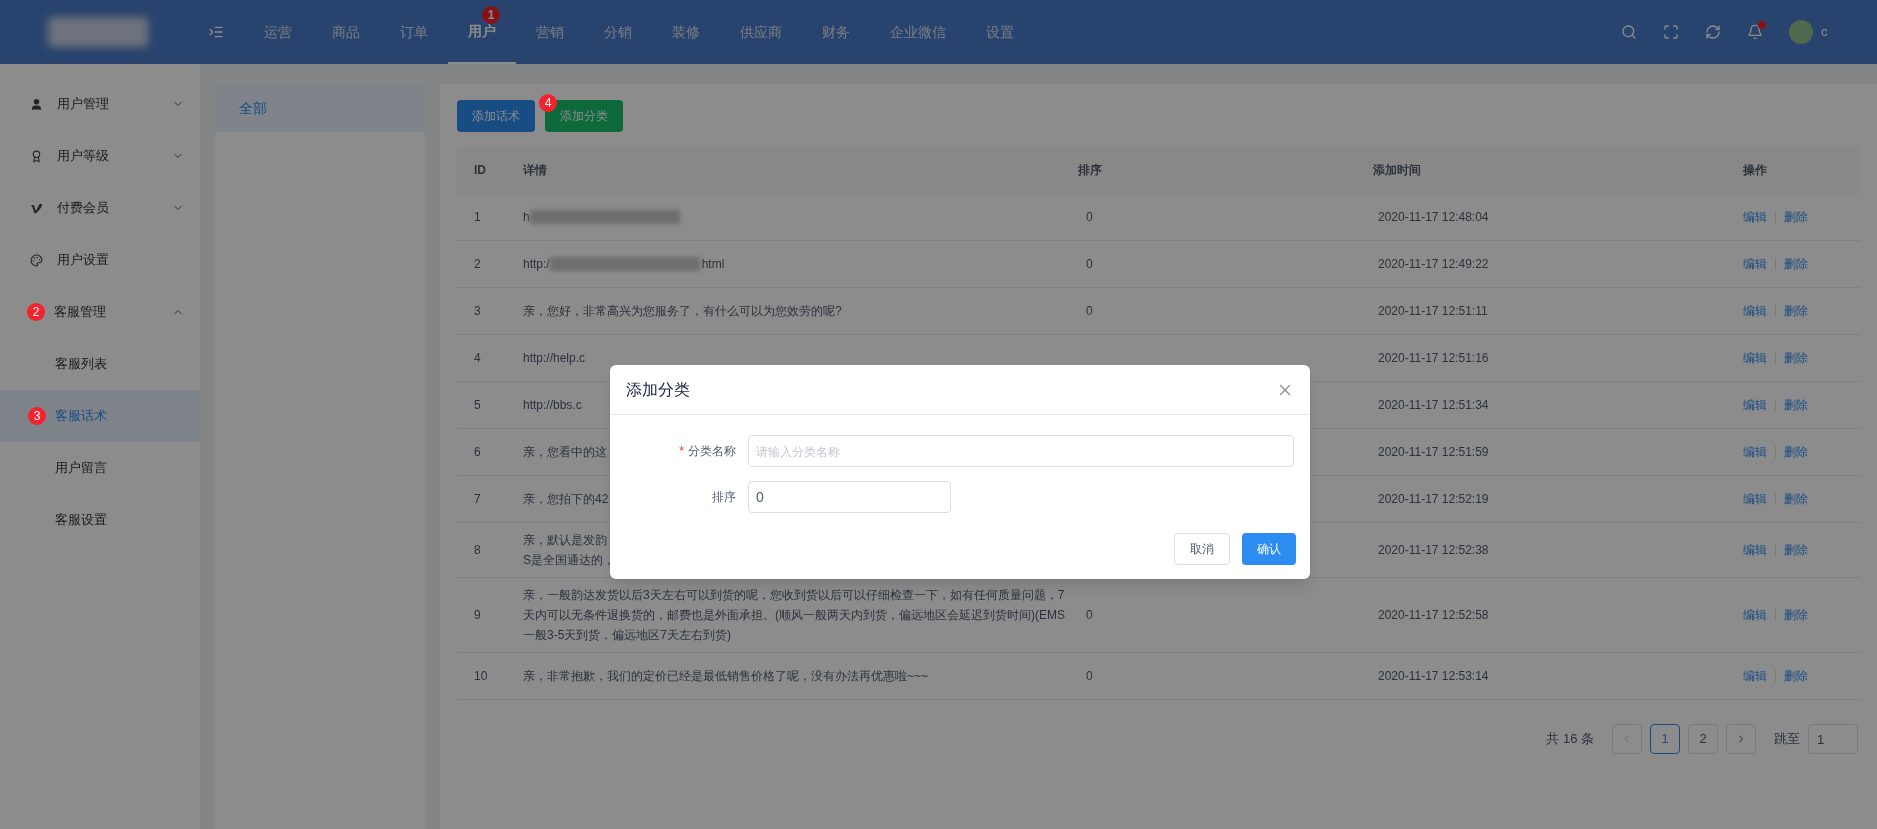 The height and width of the screenshot is (829, 1877). I want to click on table-cell-text: http://bbs.c, so click(552, 405).